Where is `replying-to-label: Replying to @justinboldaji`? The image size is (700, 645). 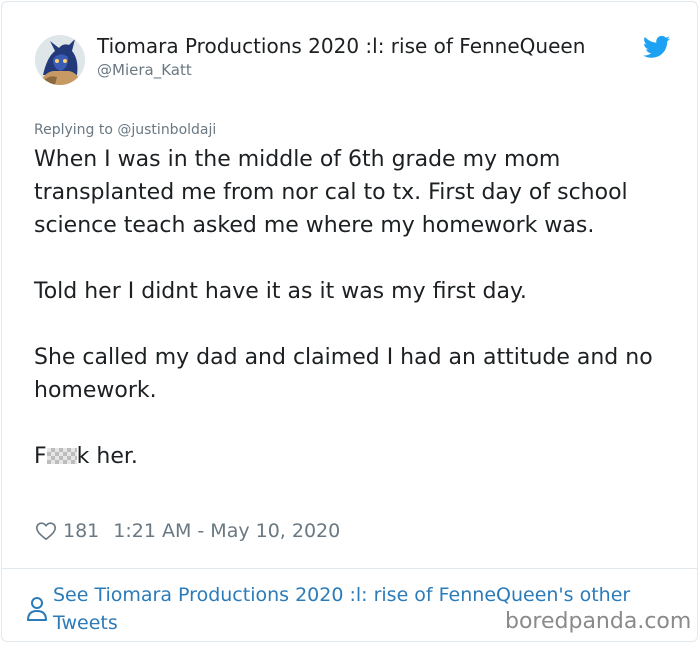 replying-to-label: Replying to @justinboldaji is located at coordinates (125, 130).